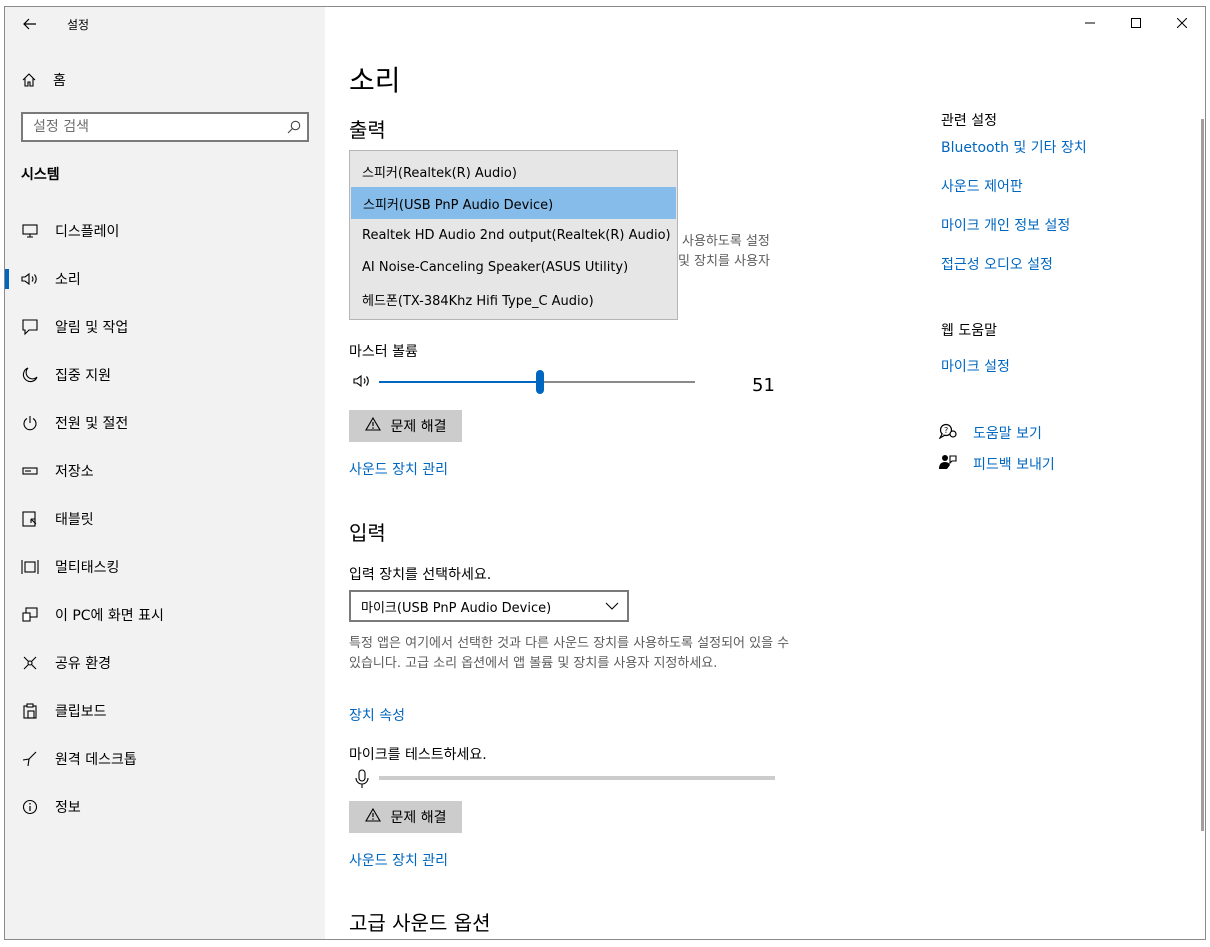 This screenshot has height=947, width=1210. Describe the element at coordinates (74, 520) in the screenshot. I see `sidebar-item-label: 태블릿` at that location.